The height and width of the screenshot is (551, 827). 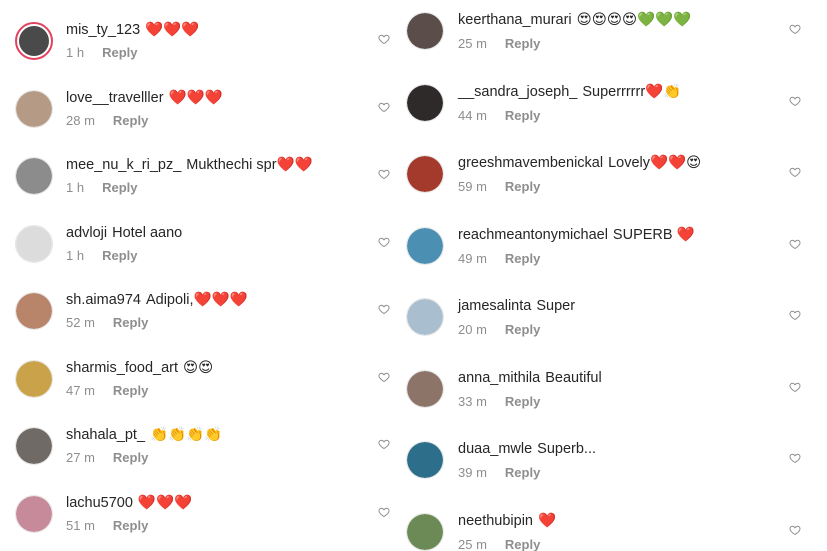 What do you see at coordinates (103, 300) in the screenshot?
I see `comment-username: sh.aima974` at bounding box center [103, 300].